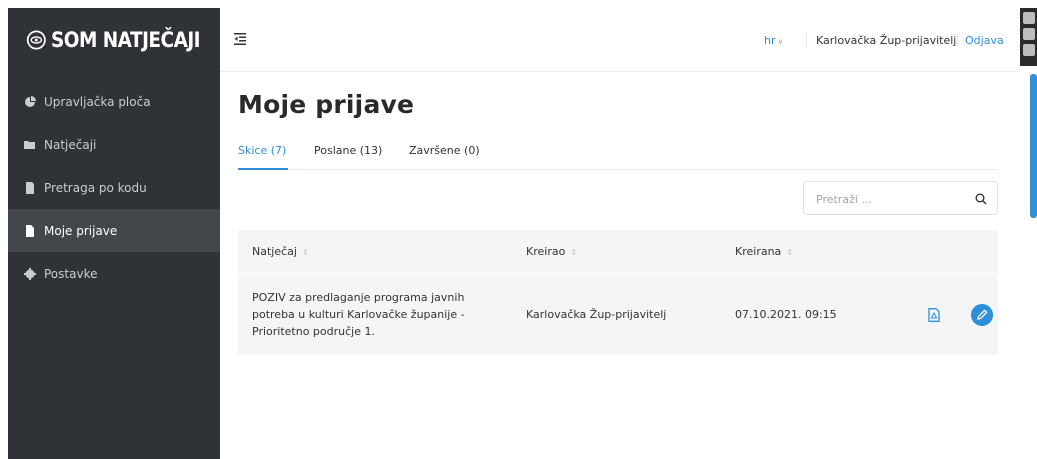 The image size is (1037, 459). What do you see at coordinates (30, 230) in the screenshot?
I see `file-icon` at bounding box center [30, 230].